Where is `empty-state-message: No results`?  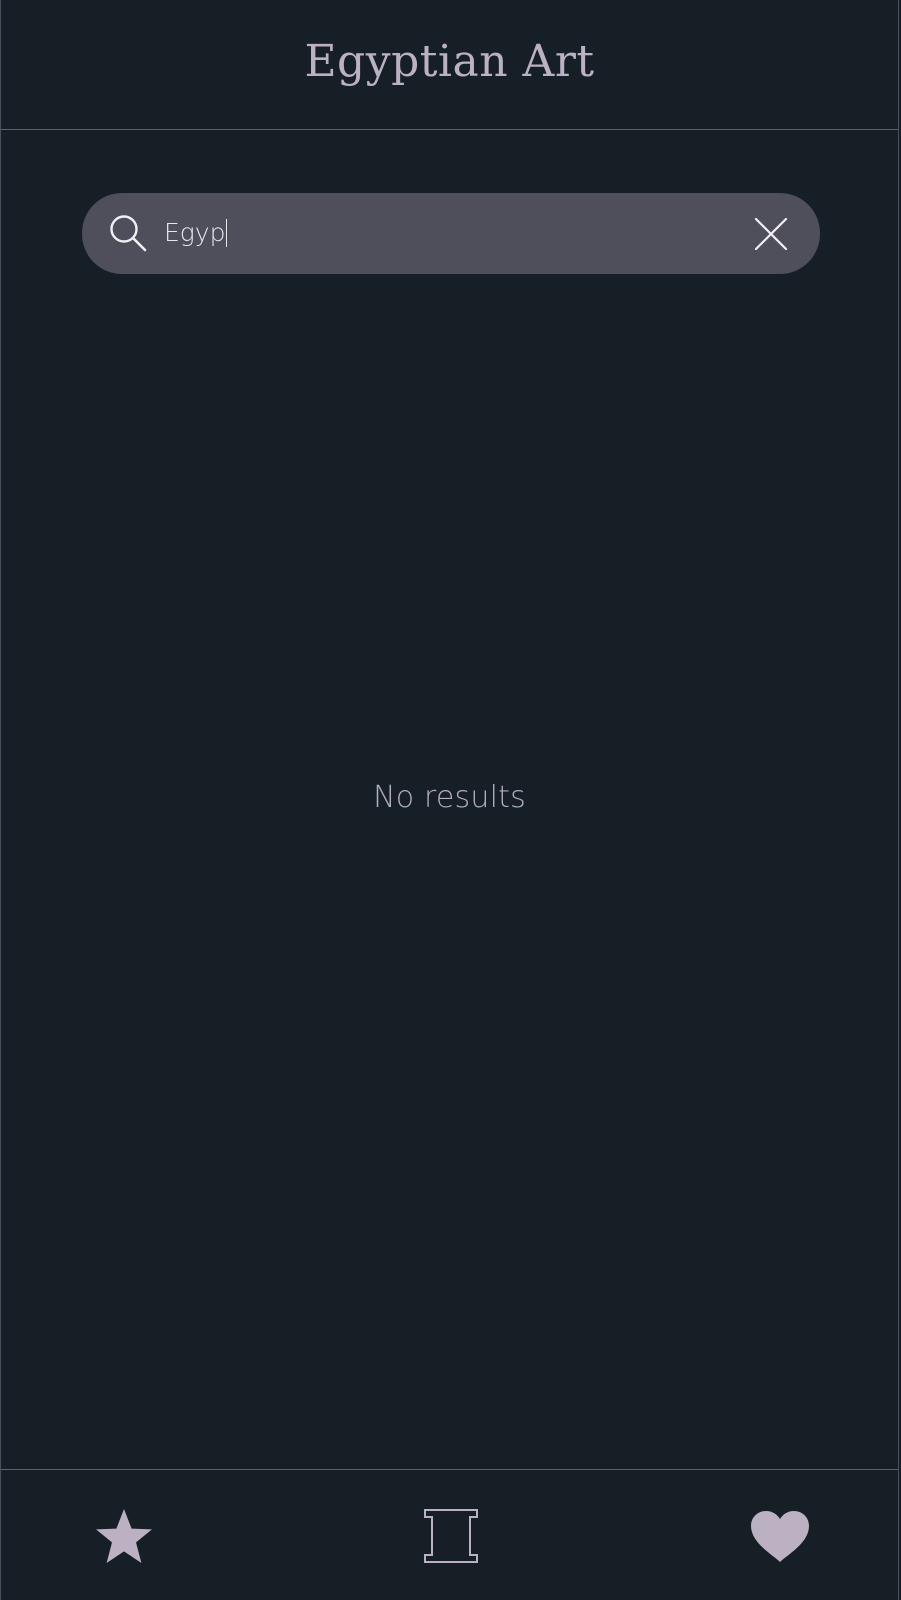
empty-state-message: No results is located at coordinates (449, 797).